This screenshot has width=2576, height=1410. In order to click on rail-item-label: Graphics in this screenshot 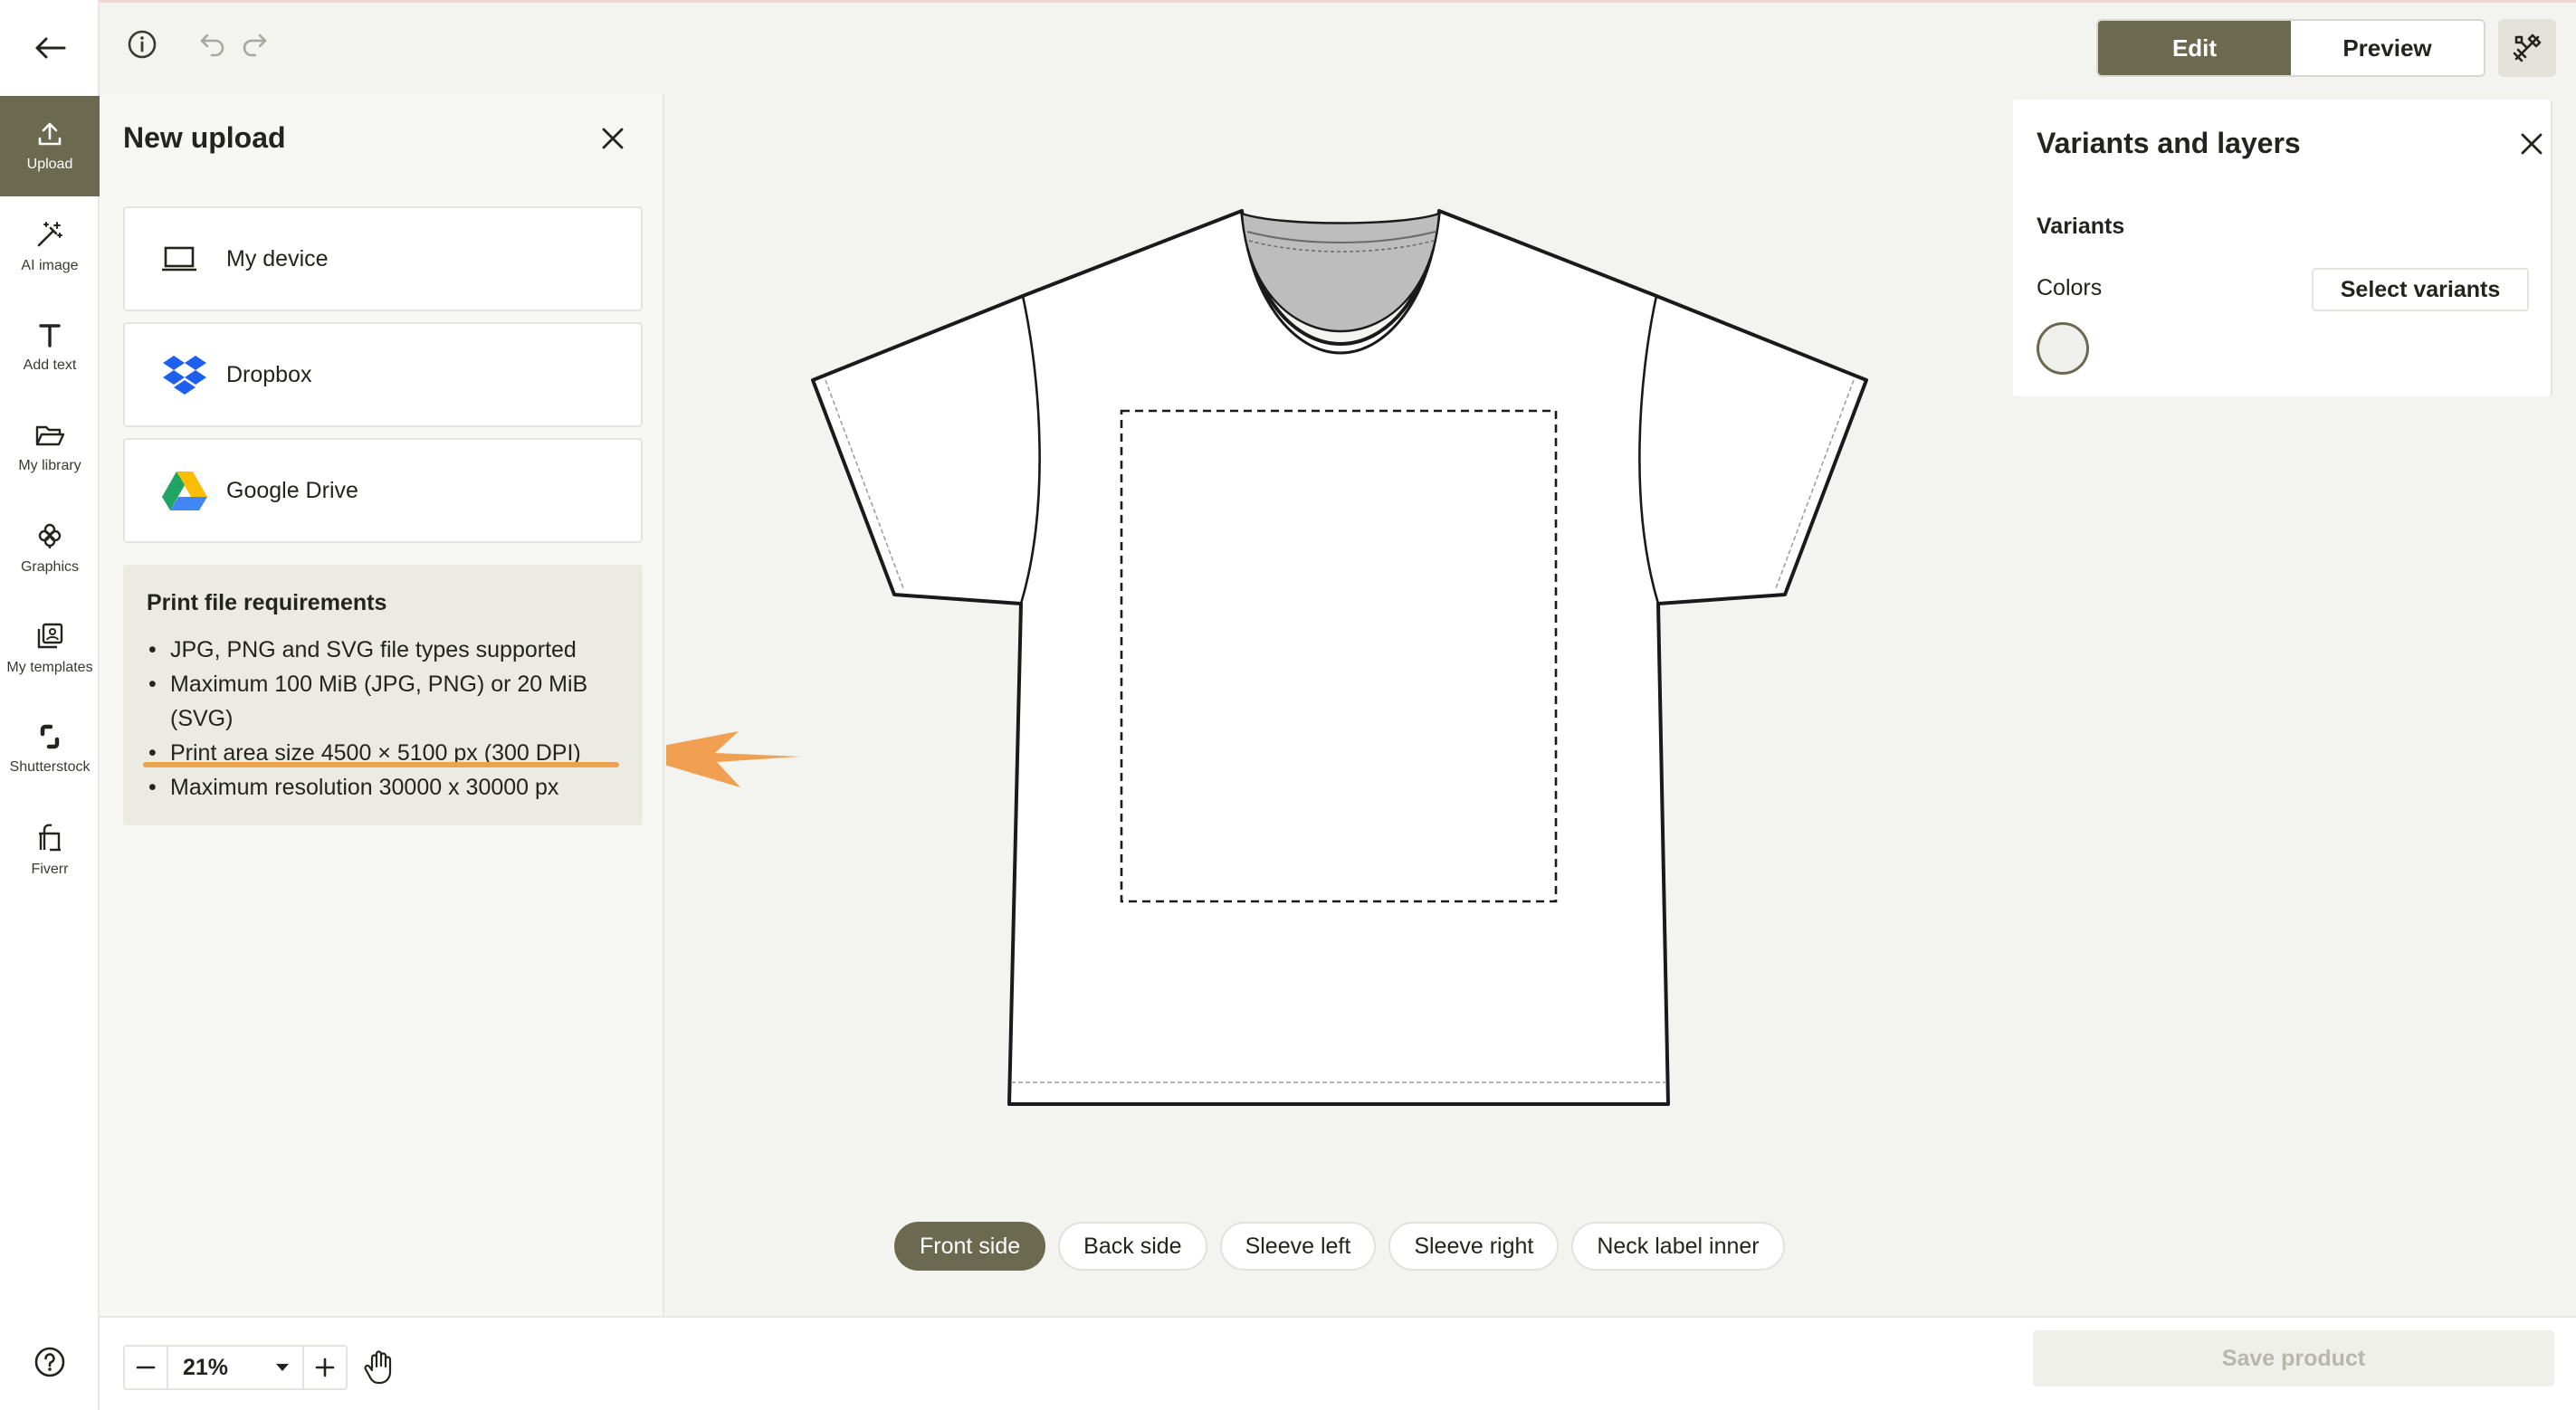, I will do `click(50, 566)`.